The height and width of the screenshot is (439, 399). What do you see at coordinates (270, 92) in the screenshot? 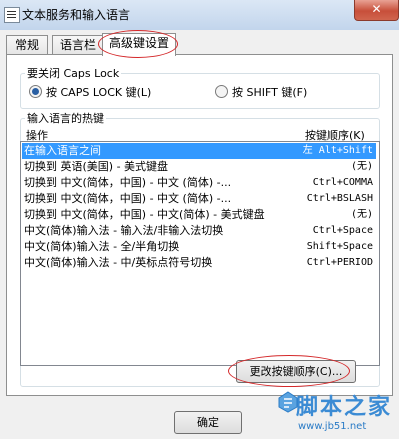
I see `radio-shift-label: 按 SHIFT 键(F)` at bounding box center [270, 92].